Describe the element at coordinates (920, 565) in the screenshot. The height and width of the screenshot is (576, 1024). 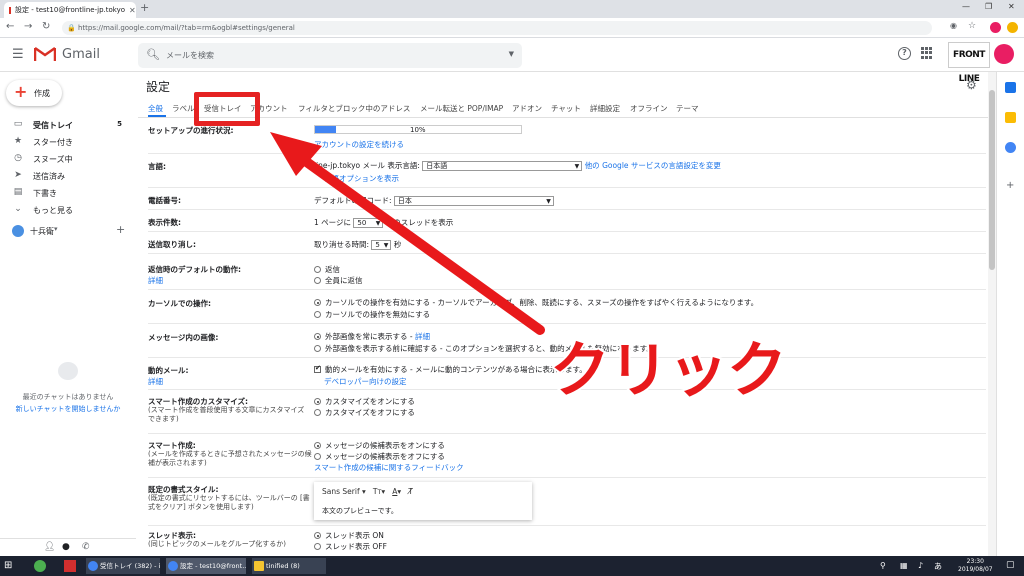
I see `volume-icon: ♪` at that location.